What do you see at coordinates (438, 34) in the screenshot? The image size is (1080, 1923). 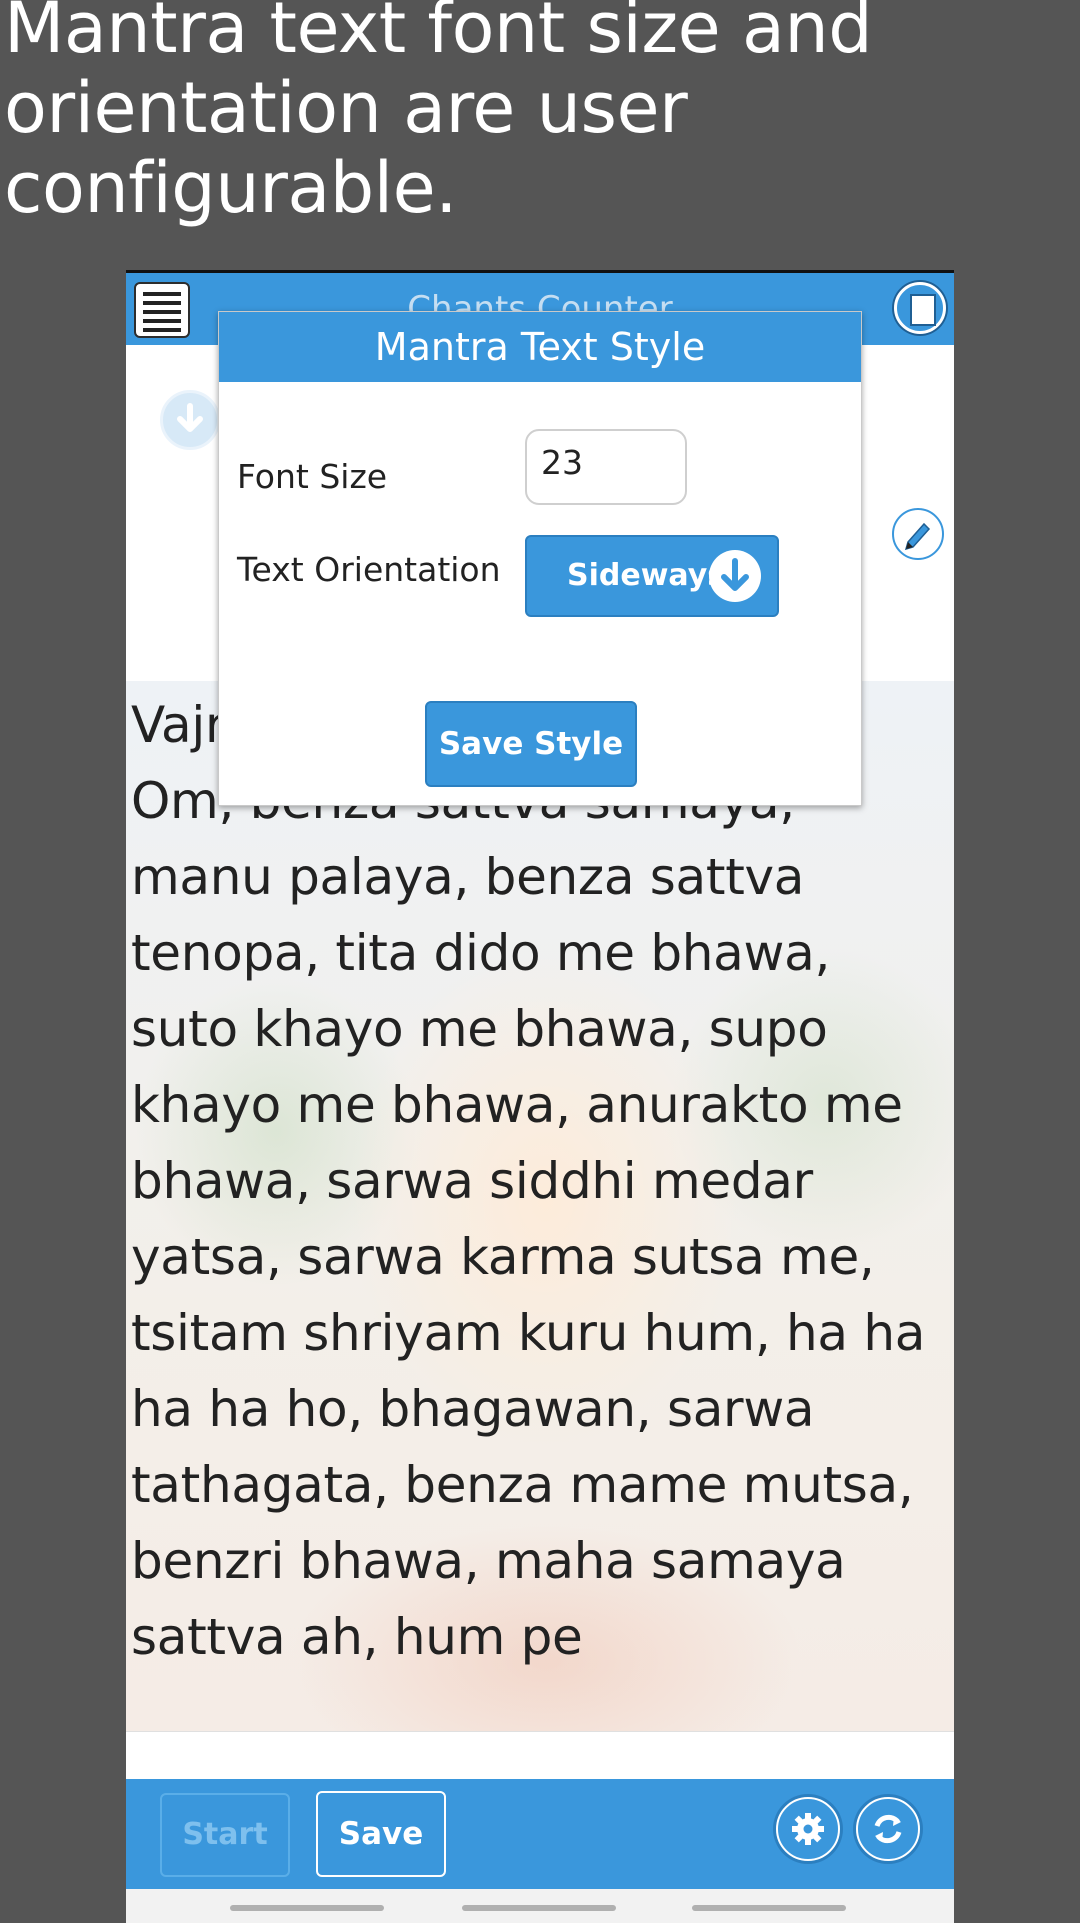 I see `caption-line-1: Mantra text font size and` at bounding box center [438, 34].